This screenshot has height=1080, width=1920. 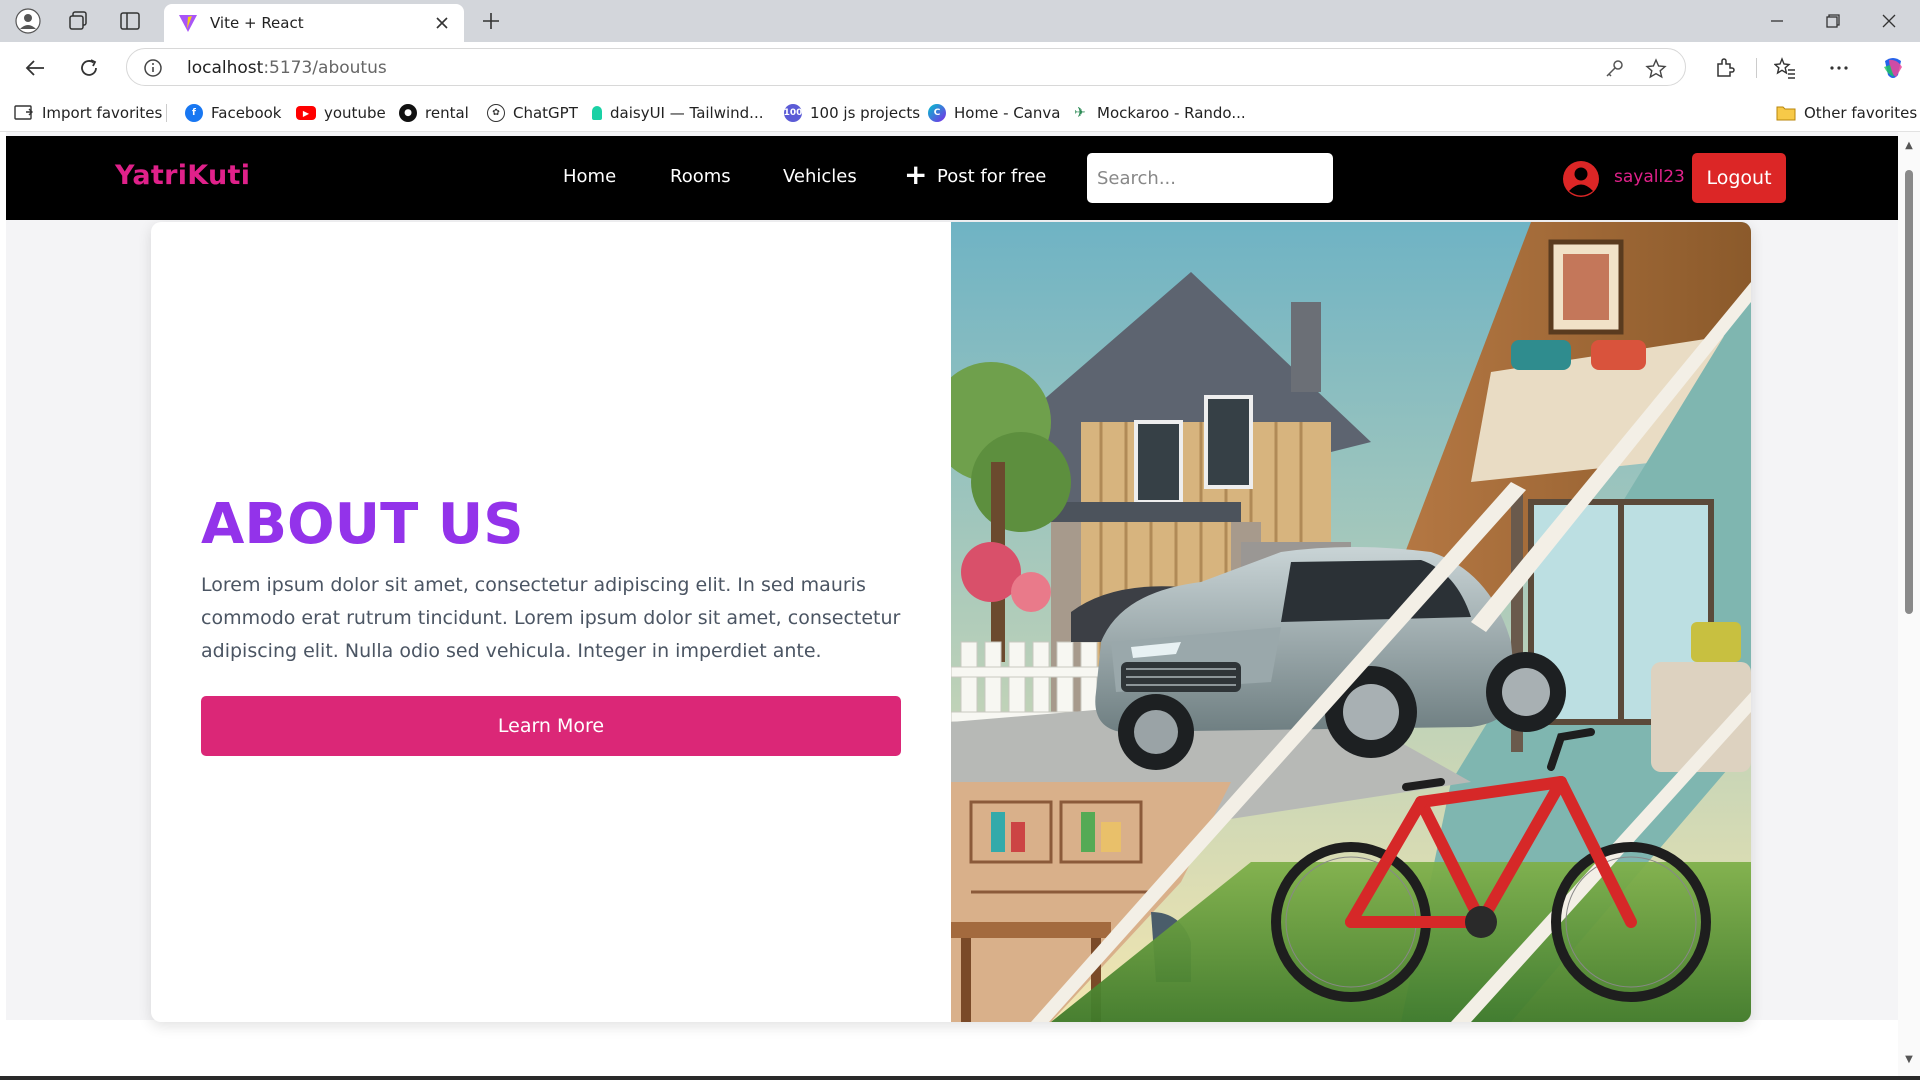 I want to click on vite-icon, so click(x=188, y=23).